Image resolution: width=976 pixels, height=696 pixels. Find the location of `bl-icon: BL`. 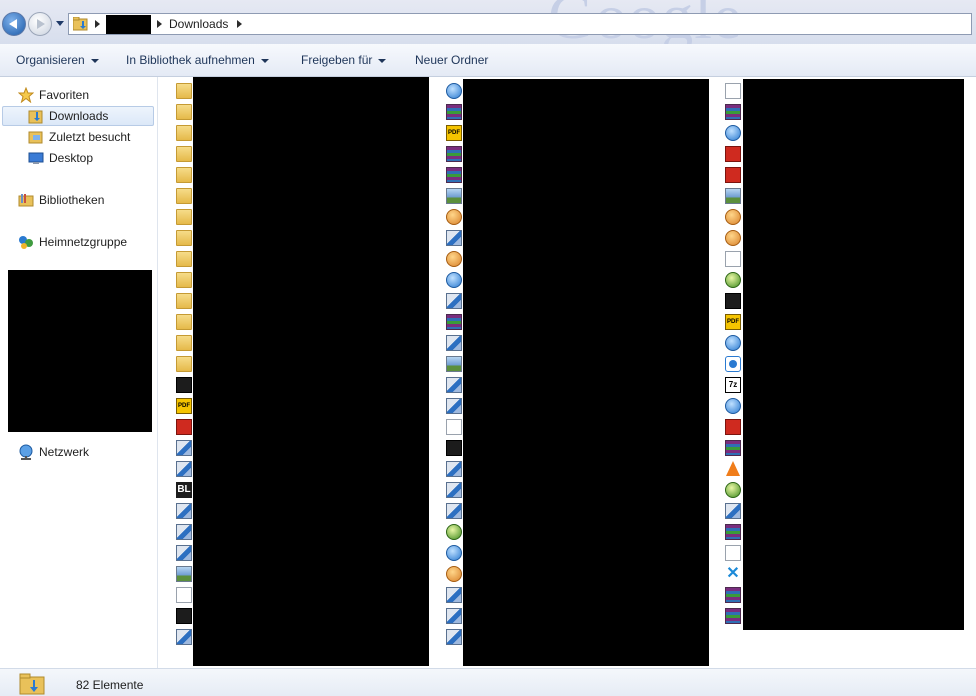

bl-icon: BL is located at coordinates (184, 490).